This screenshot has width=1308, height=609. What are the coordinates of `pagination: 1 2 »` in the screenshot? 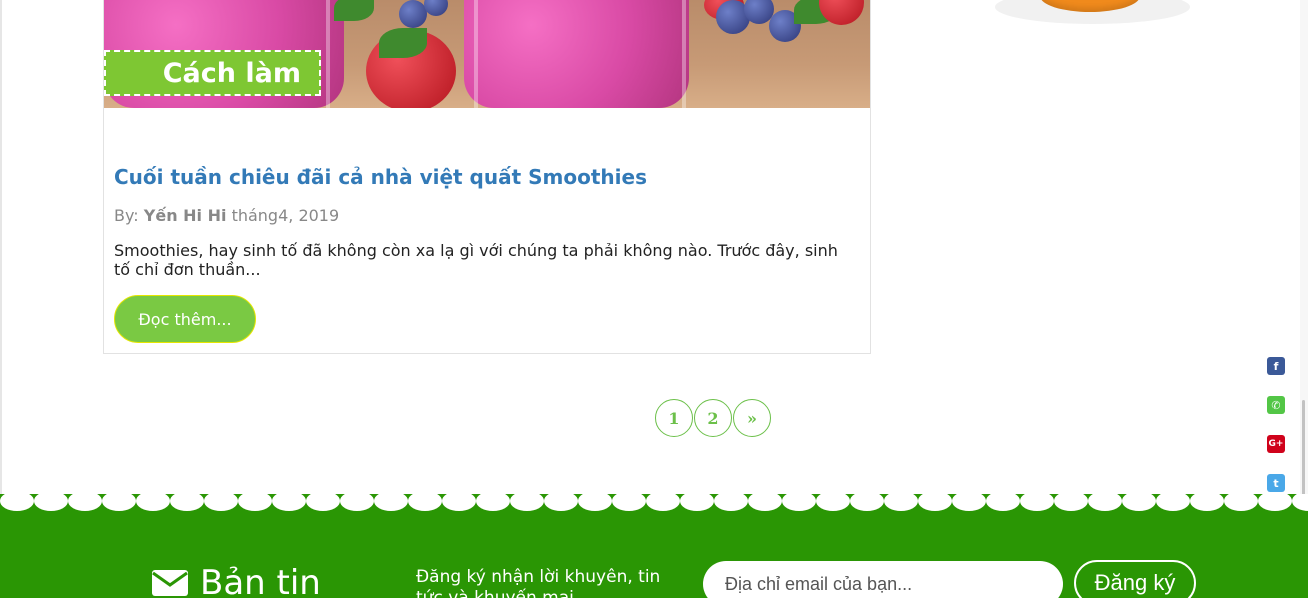 It's located at (713, 418).